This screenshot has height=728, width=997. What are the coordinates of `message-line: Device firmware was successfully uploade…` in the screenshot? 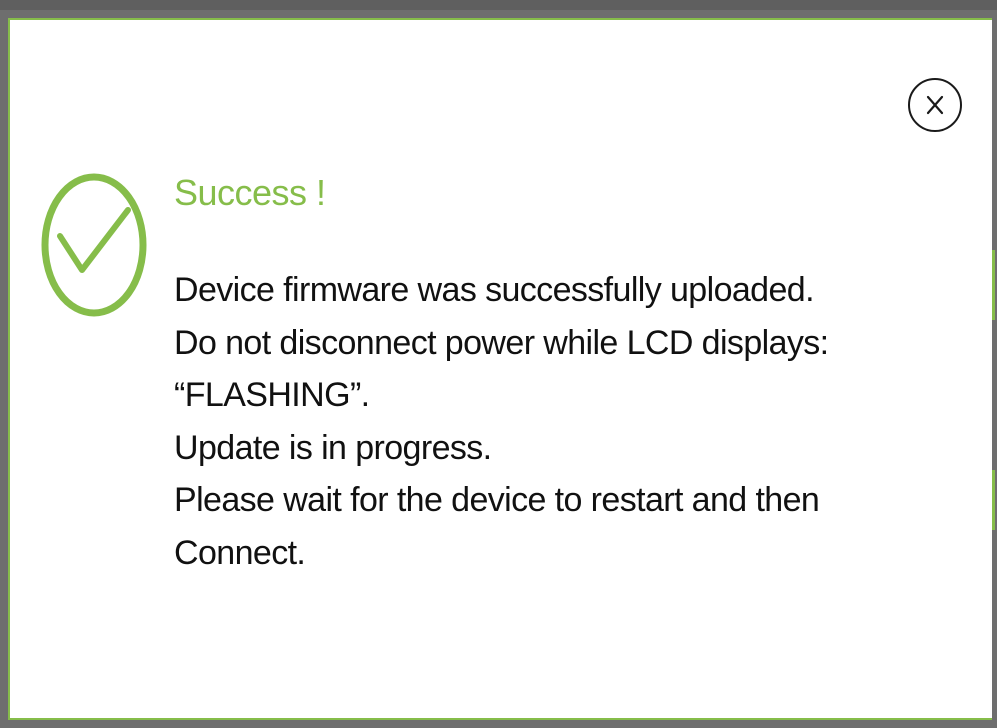 It's located at (494, 290).